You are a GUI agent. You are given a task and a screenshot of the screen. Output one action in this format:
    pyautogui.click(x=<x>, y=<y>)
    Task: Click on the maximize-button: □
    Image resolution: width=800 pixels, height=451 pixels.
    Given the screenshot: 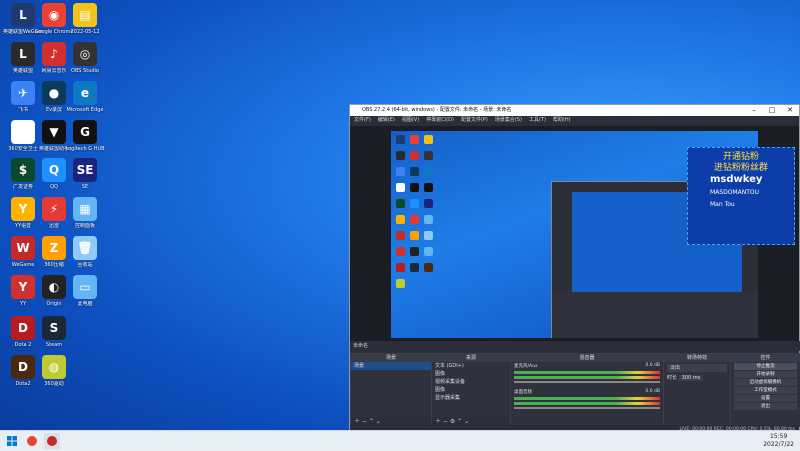 What is the action you would take?
    pyautogui.click(x=772, y=110)
    